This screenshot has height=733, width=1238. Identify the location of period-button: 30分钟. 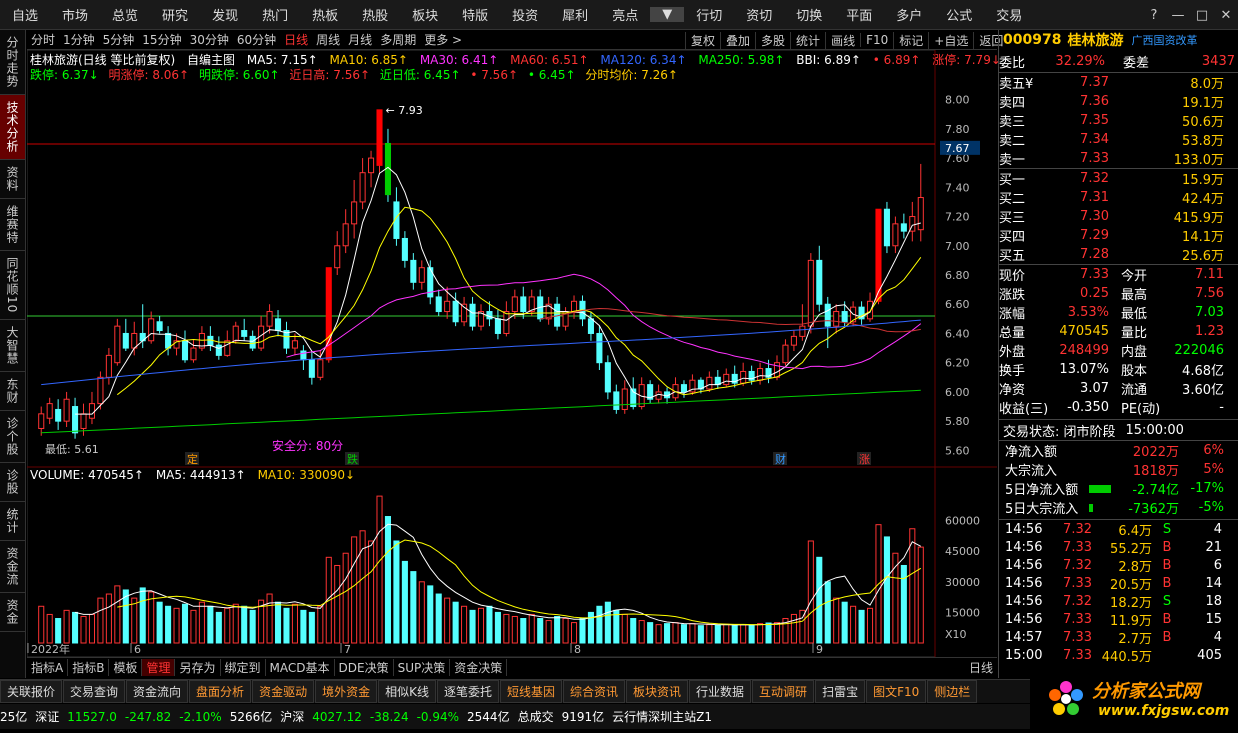
(209, 39).